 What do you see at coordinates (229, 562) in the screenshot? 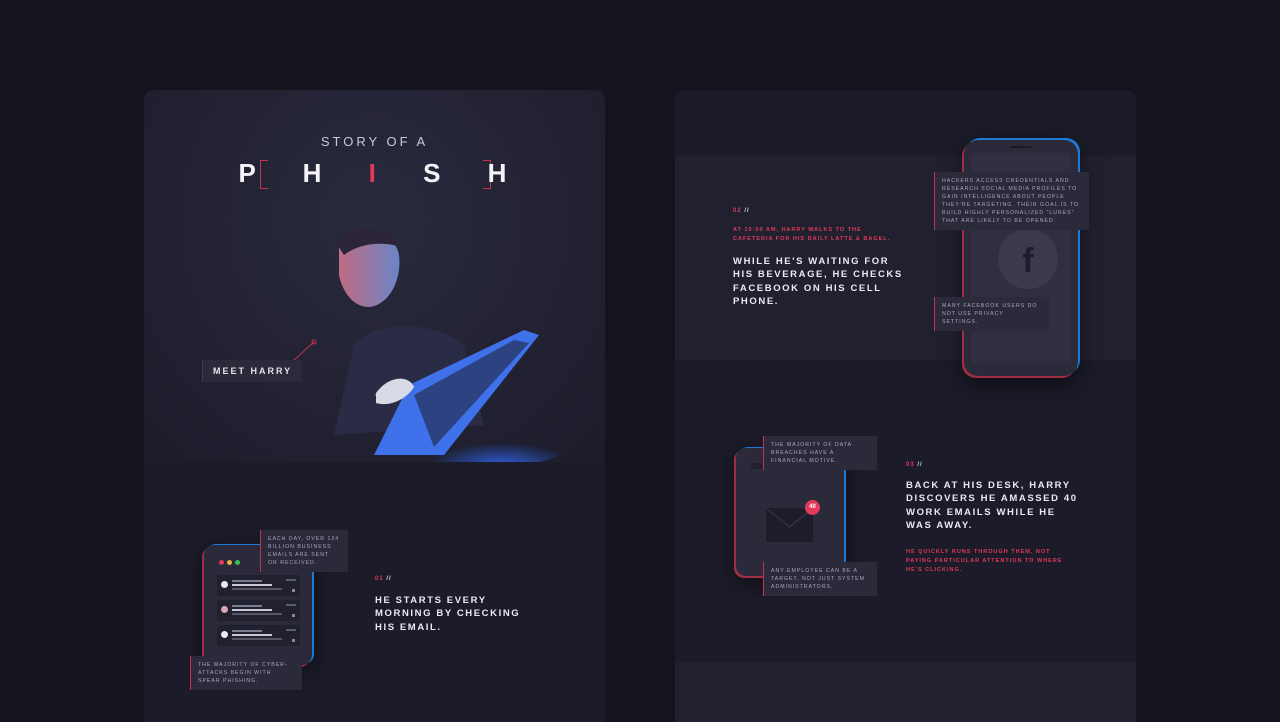
I see `window-minimize-dot` at bounding box center [229, 562].